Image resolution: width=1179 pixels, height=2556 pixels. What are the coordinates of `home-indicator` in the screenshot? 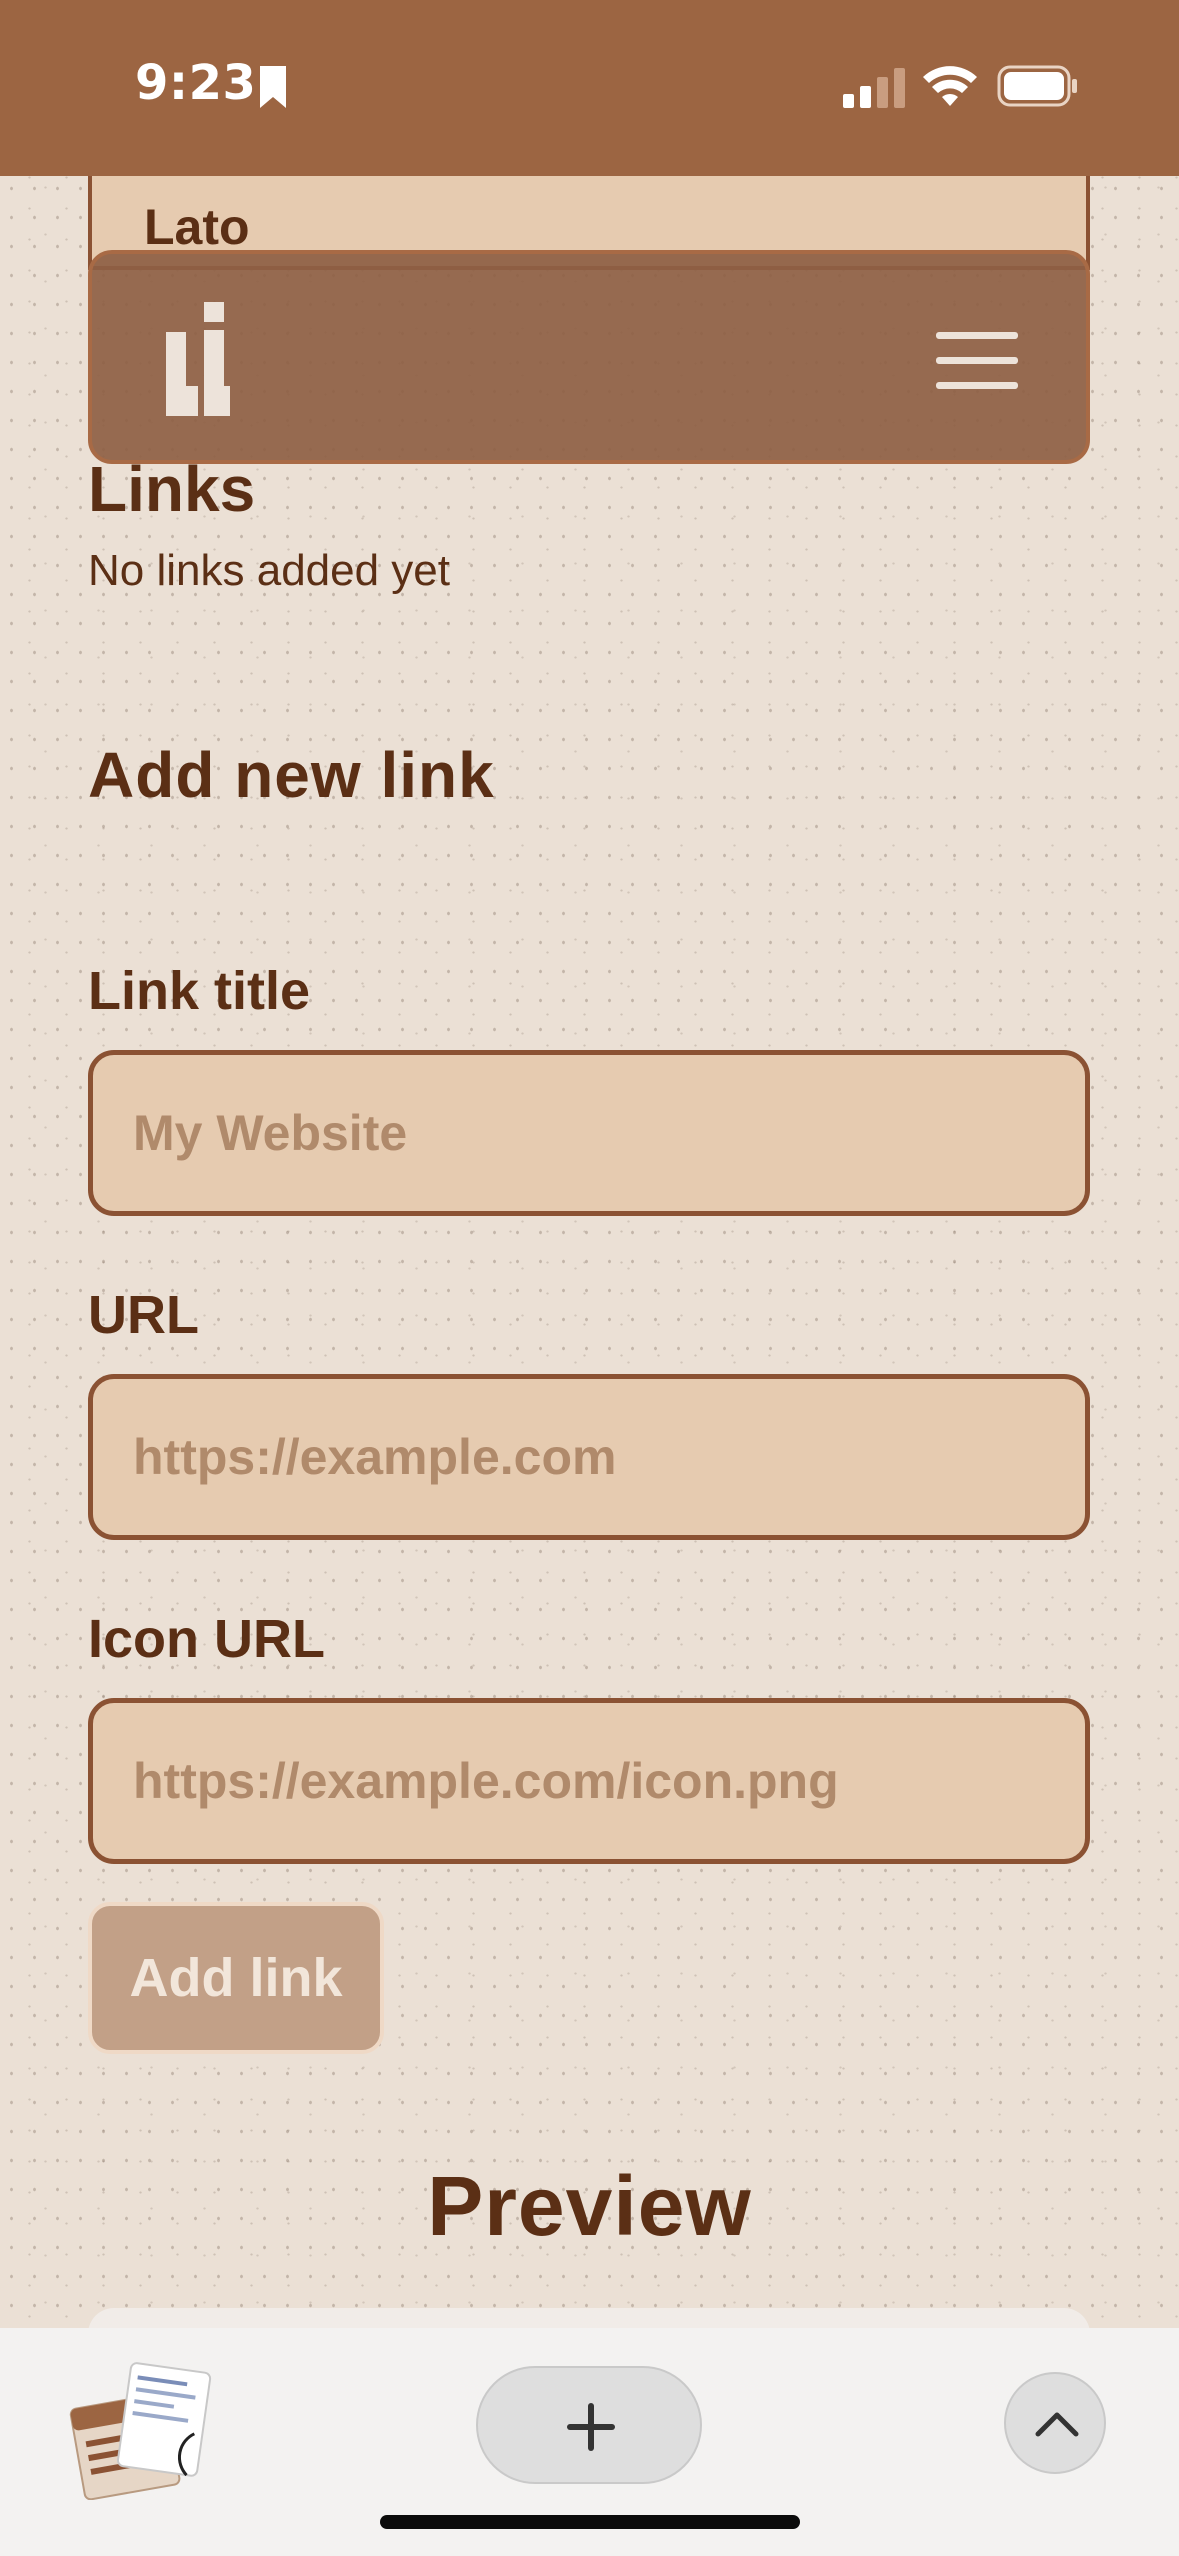 It's located at (590, 2522).